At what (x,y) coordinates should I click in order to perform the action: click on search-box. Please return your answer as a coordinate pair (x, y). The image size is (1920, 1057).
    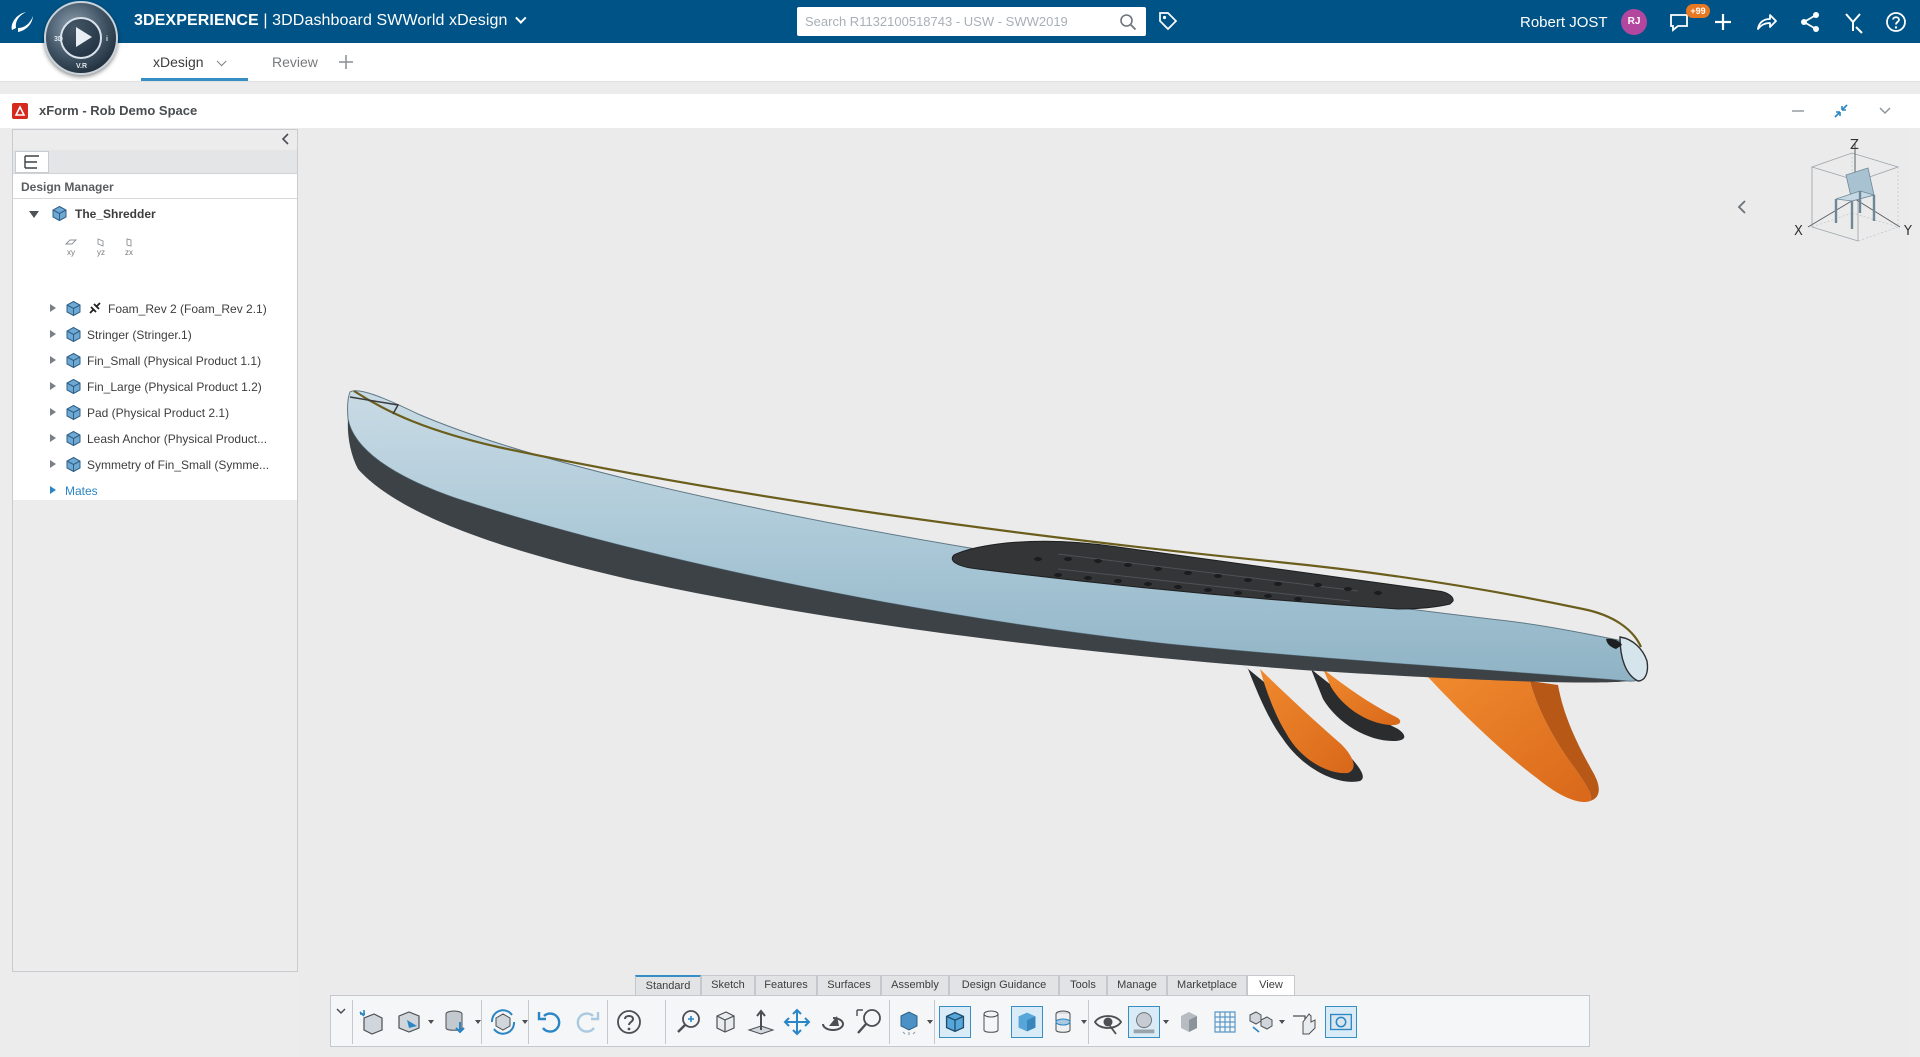
    Looking at the image, I should click on (971, 21).